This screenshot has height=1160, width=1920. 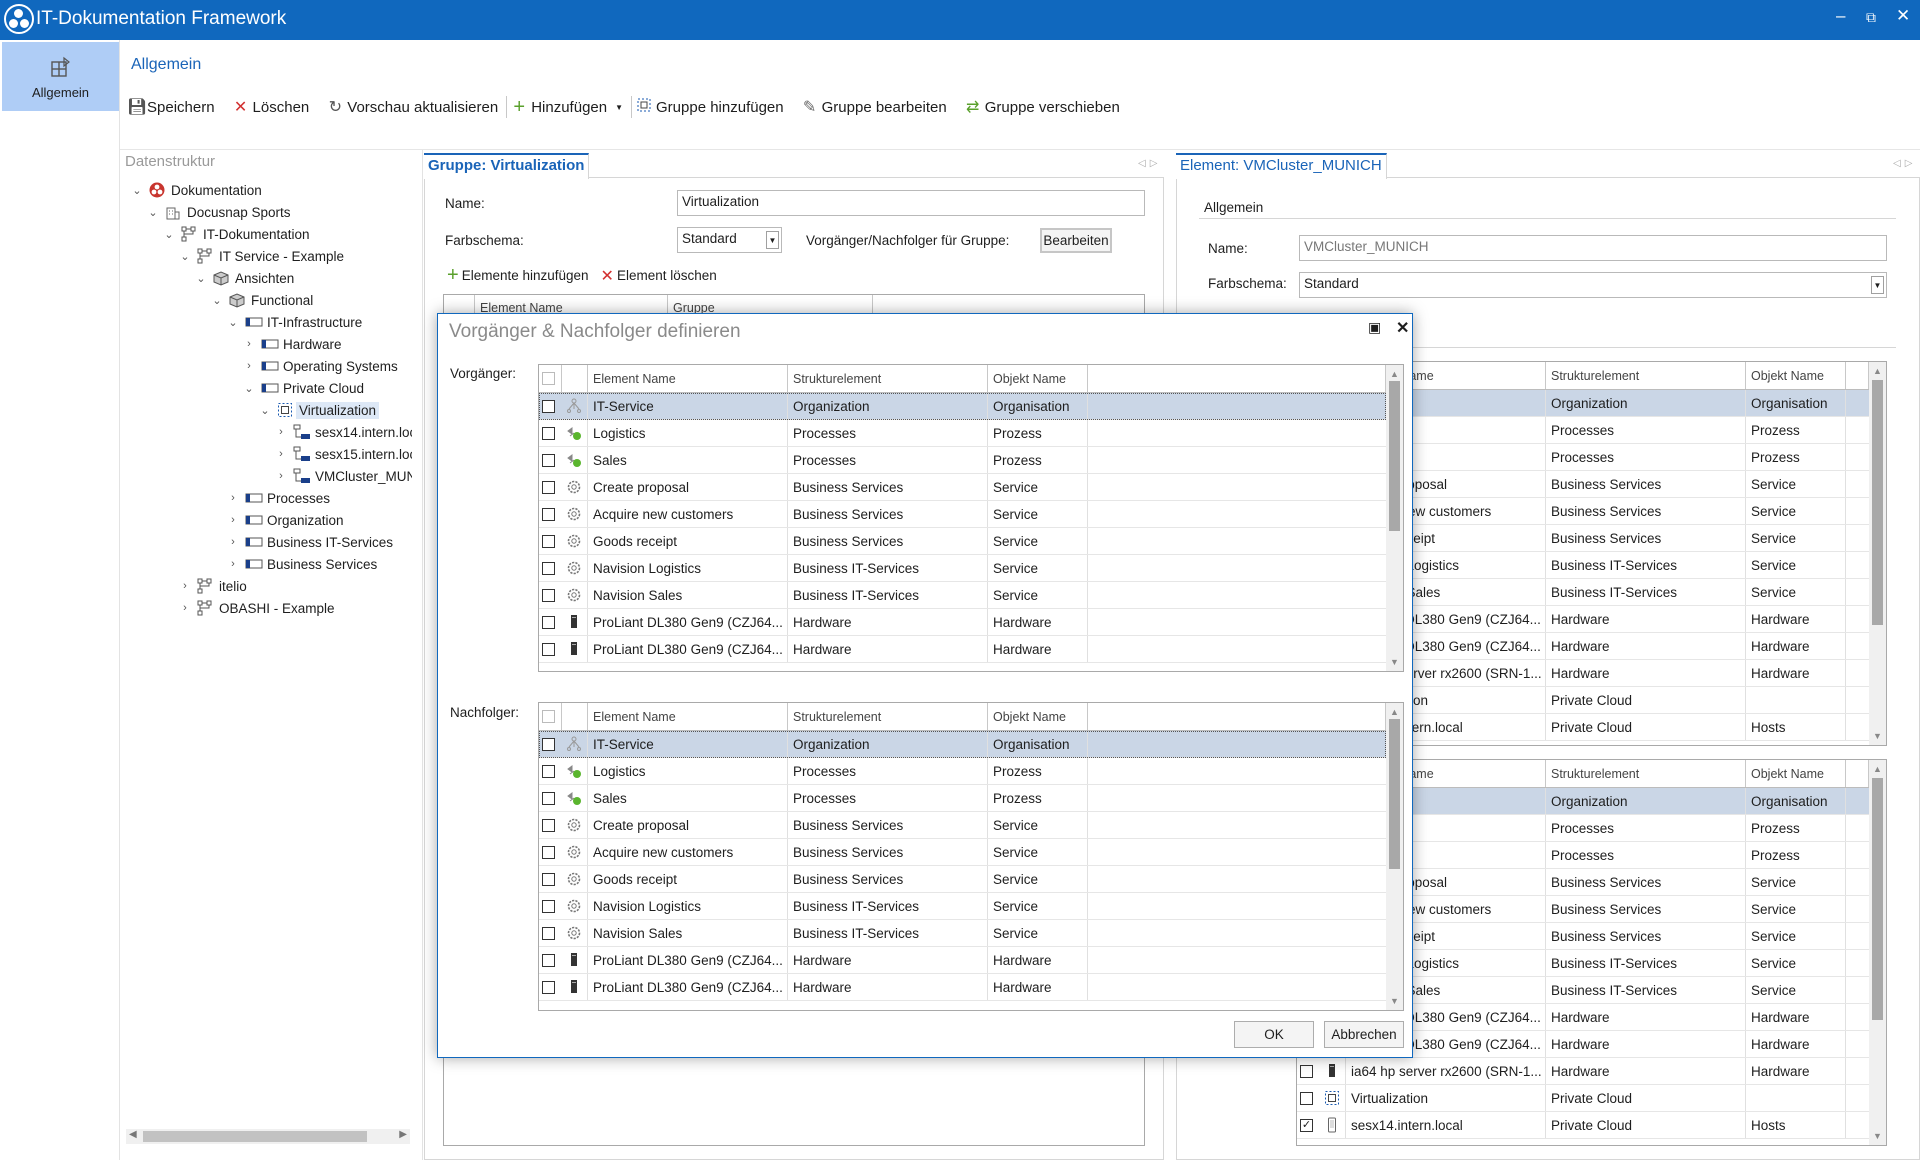 What do you see at coordinates (1871, 17) in the screenshot?
I see `restore-icon: ⧉` at bounding box center [1871, 17].